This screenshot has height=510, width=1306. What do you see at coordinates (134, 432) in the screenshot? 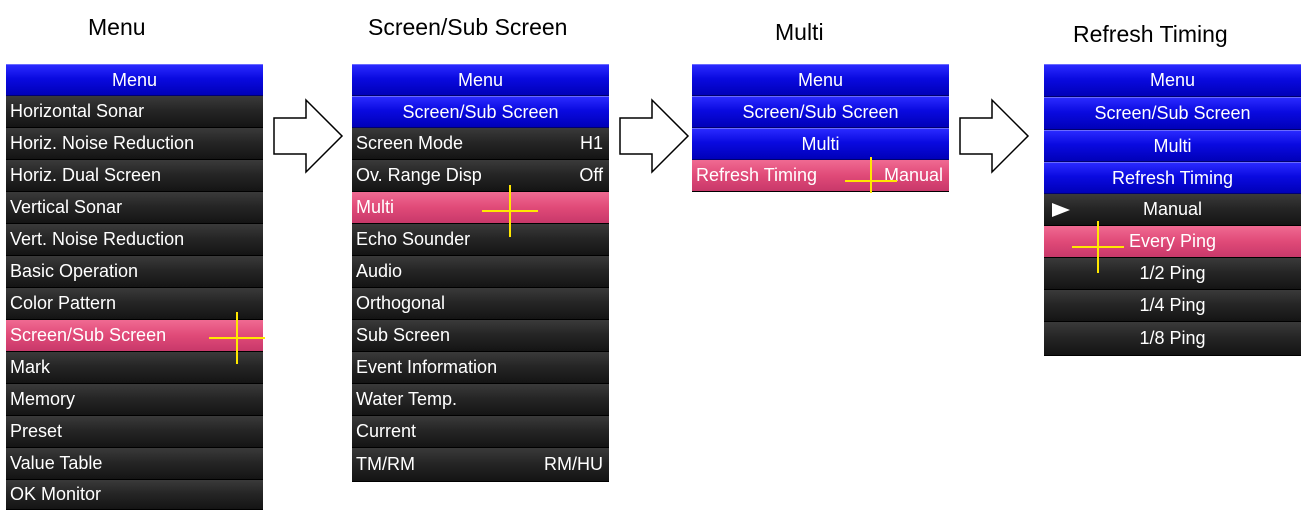
I see `menu-item-preset: Preset` at bounding box center [134, 432].